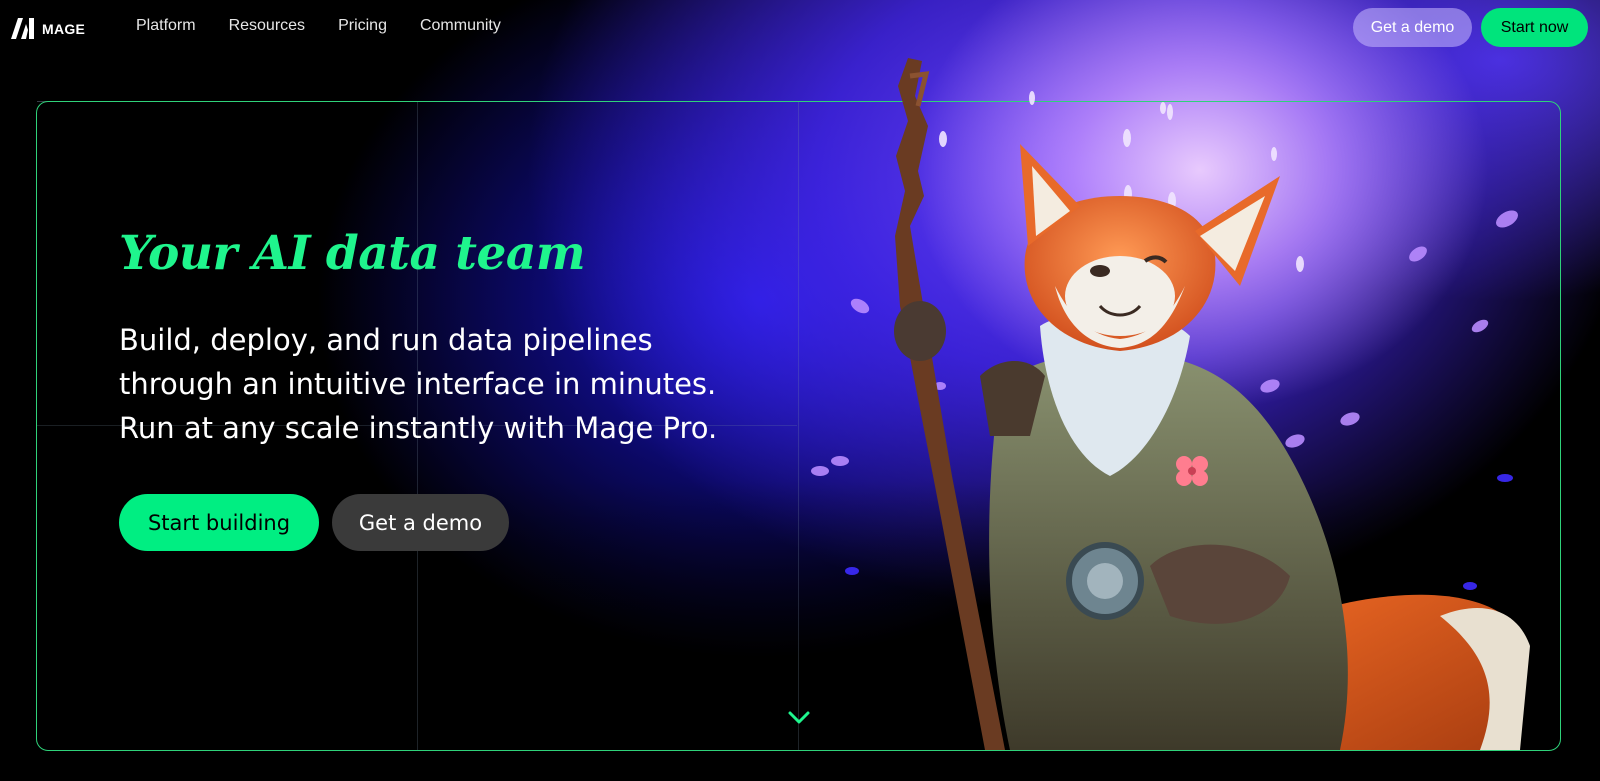  I want to click on nav-item-pricing: Pricing, so click(362, 26).